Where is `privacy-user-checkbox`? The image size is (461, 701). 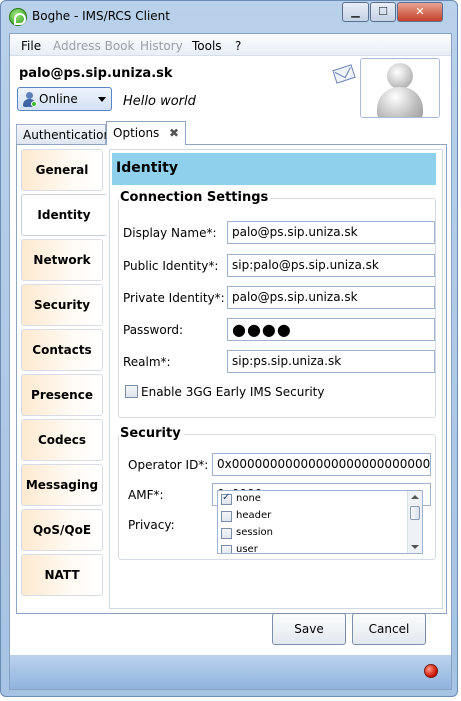 privacy-user-checkbox is located at coordinates (226, 549).